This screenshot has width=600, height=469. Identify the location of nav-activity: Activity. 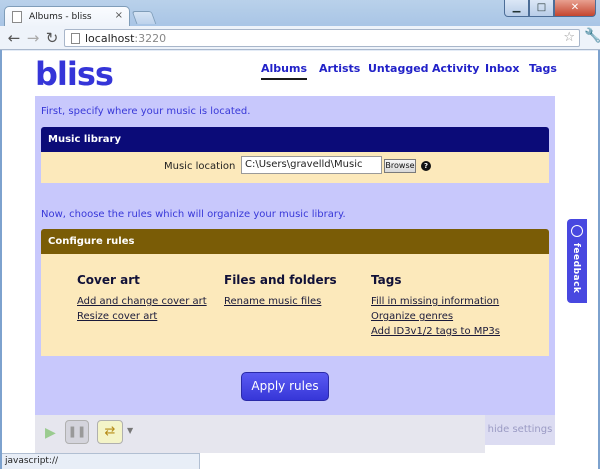
(455, 68).